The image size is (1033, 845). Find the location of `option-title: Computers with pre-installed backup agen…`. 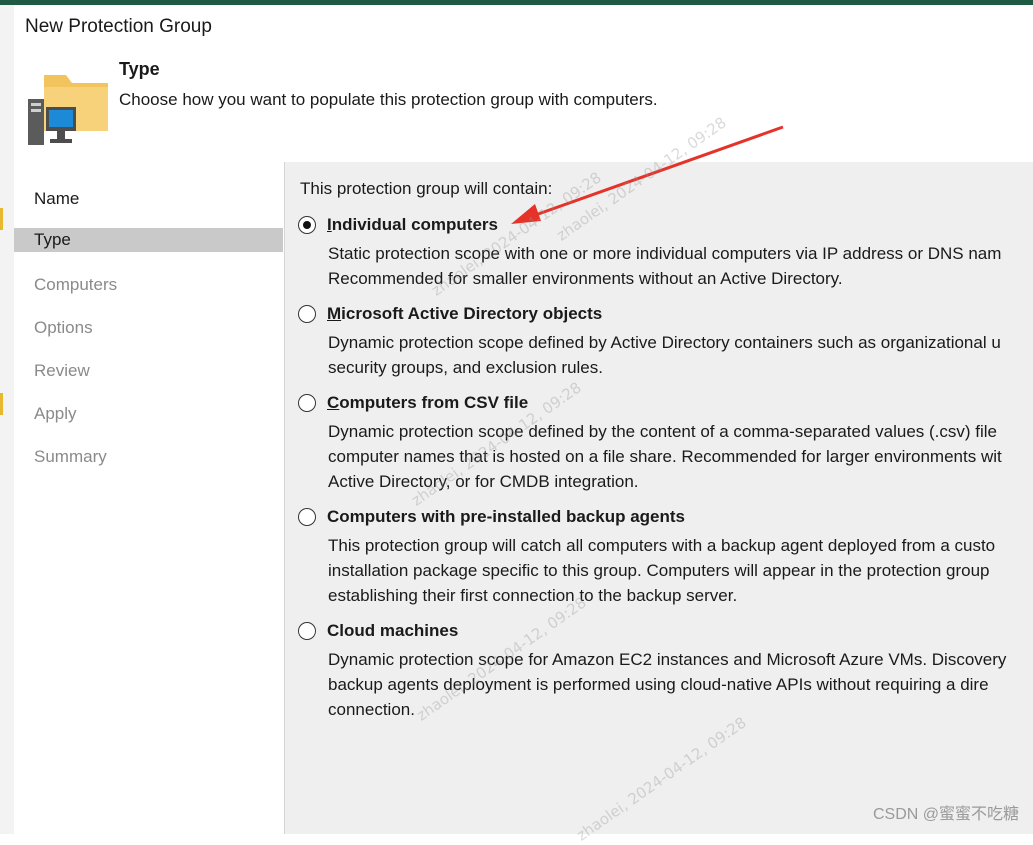

option-title: Computers with pre-installed backup agen… is located at coordinates (506, 517).